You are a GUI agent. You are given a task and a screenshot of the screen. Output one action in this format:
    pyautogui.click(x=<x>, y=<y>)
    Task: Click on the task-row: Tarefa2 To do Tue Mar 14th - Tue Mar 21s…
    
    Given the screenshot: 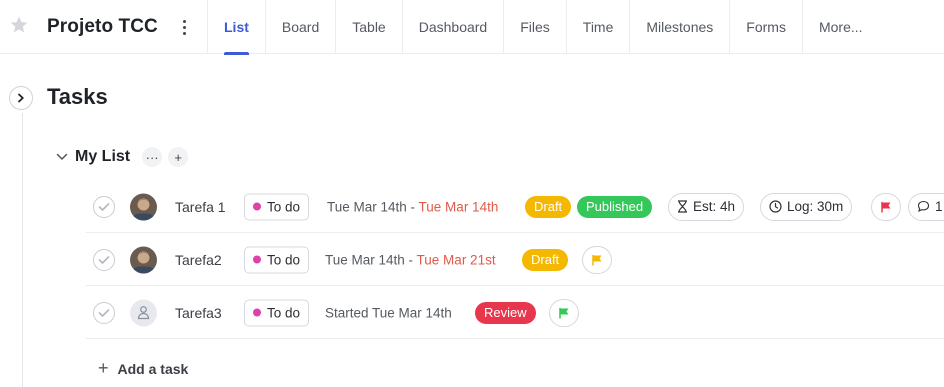 What is the action you would take?
    pyautogui.click(x=515, y=260)
    